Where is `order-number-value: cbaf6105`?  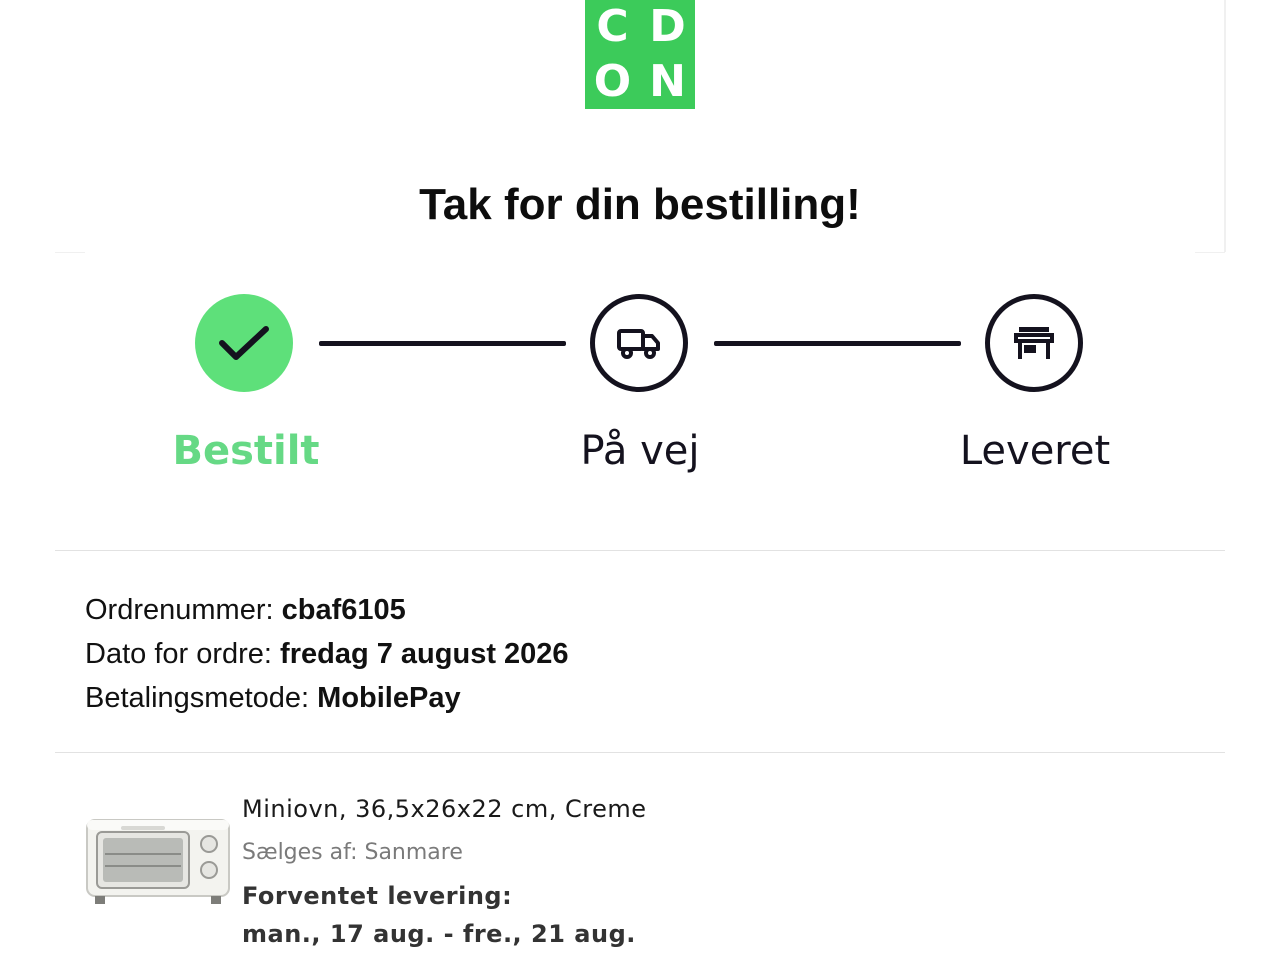 order-number-value: cbaf6105 is located at coordinates (343, 610).